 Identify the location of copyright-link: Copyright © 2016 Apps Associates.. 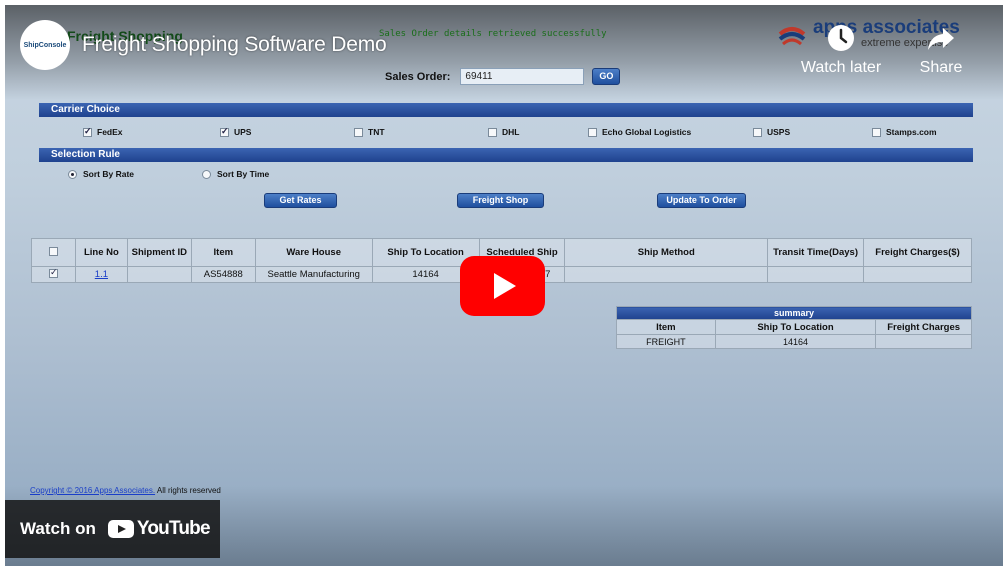
(92, 490).